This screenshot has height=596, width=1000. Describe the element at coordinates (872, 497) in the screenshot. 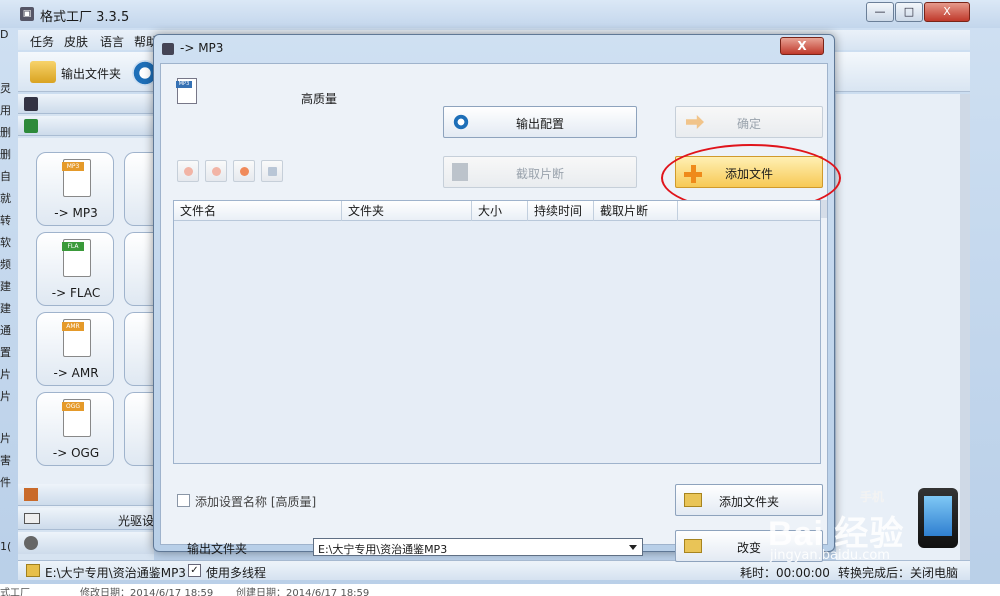

I see `watermark-machine: 手机` at that location.